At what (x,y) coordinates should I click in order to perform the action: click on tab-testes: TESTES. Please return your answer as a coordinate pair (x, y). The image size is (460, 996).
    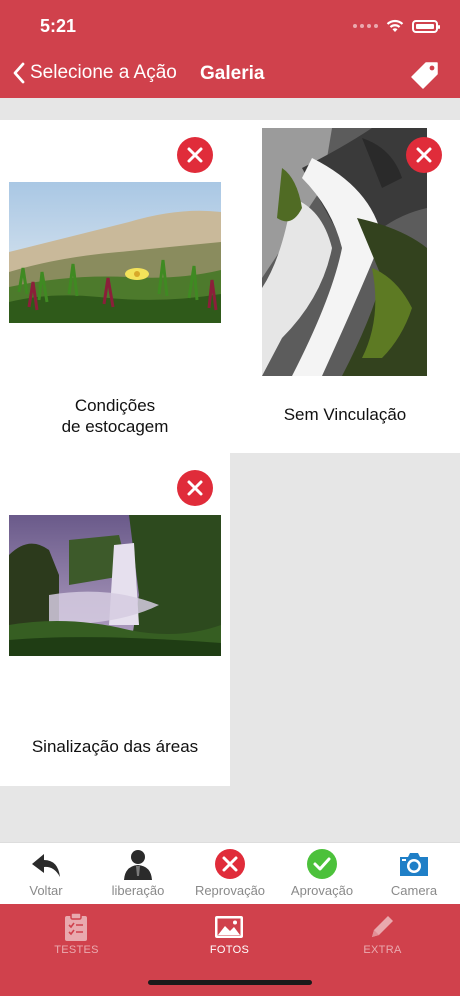
    Looking at the image, I should click on (76, 935).